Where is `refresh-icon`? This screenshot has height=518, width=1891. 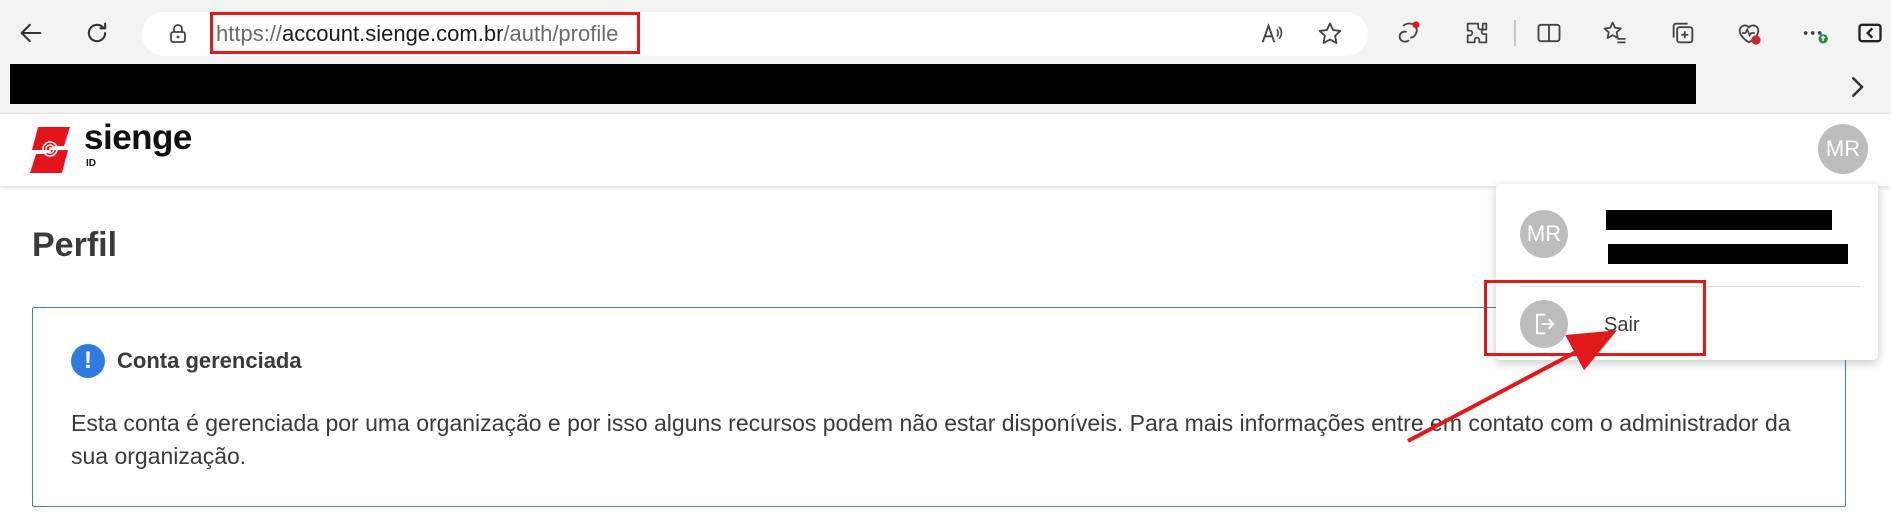 refresh-icon is located at coordinates (97, 33).